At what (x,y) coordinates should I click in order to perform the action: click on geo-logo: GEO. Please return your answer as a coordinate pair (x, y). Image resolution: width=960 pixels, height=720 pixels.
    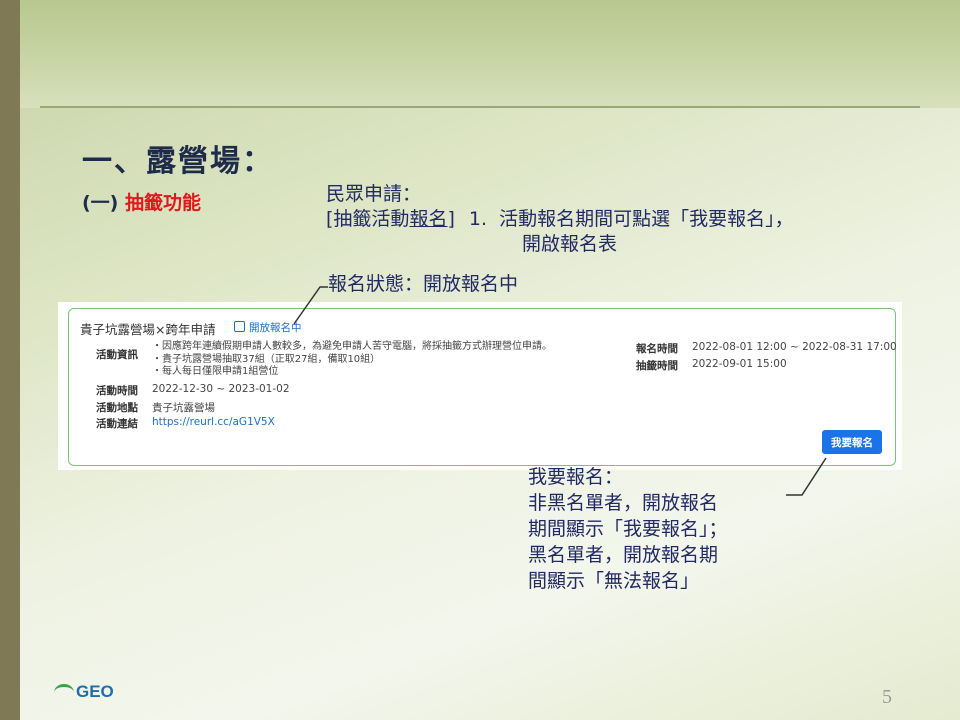
    Looking at the image, I should click on (84, 692).